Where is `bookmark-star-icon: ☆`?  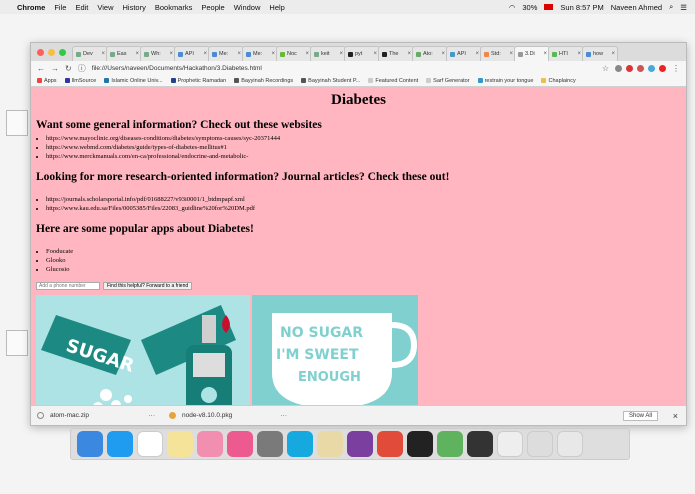
bookmark-star-icon: ☆ is located at coordinates (605, 68).